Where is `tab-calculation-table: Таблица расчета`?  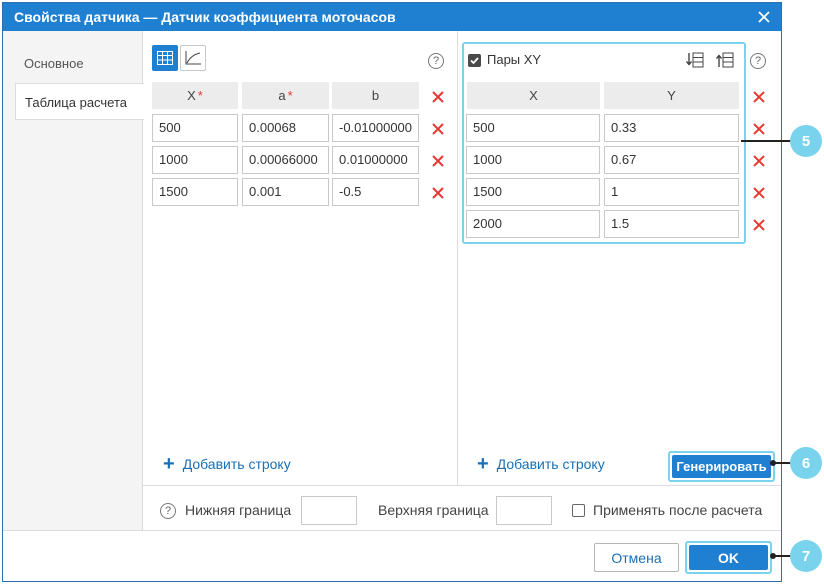 tab-calculation-table: Таблица расчета is located at coordinates (79, 101).